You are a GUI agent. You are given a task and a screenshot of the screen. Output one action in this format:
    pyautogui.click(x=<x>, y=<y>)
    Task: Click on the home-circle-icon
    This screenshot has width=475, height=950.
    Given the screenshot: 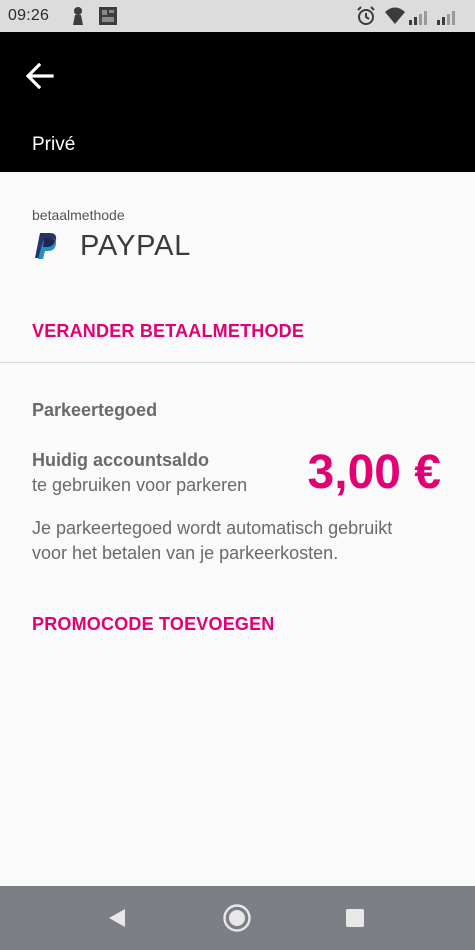 What is the action you would take?
    pyautogui.click(x=237, y=918)
    